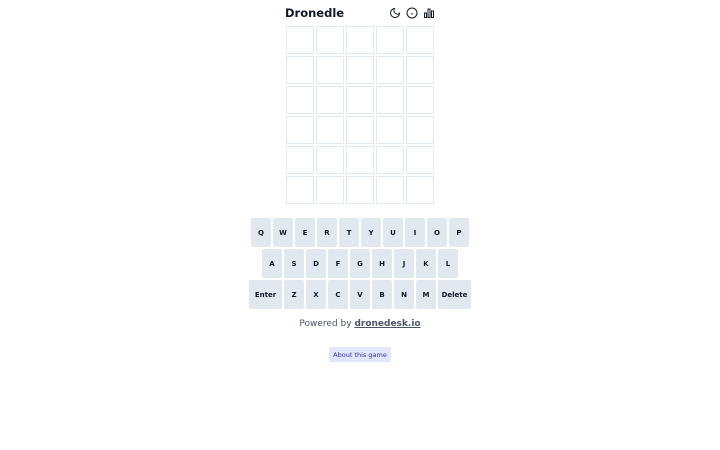 Image resolution: width=720 pixels, height=450 pixels. What do you see at coordinates (305, 232) in the screenshot?
I see `key-e: E` at bounding box center [305, 232].